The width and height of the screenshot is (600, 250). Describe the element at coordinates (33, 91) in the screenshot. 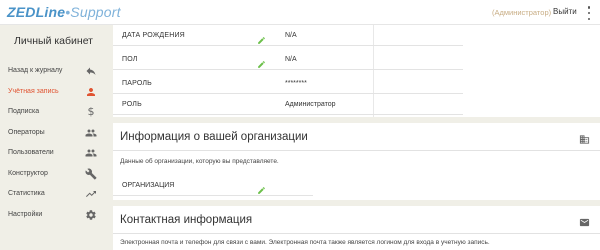

I see `sidebar-item-label: Учётная запись` at that location.